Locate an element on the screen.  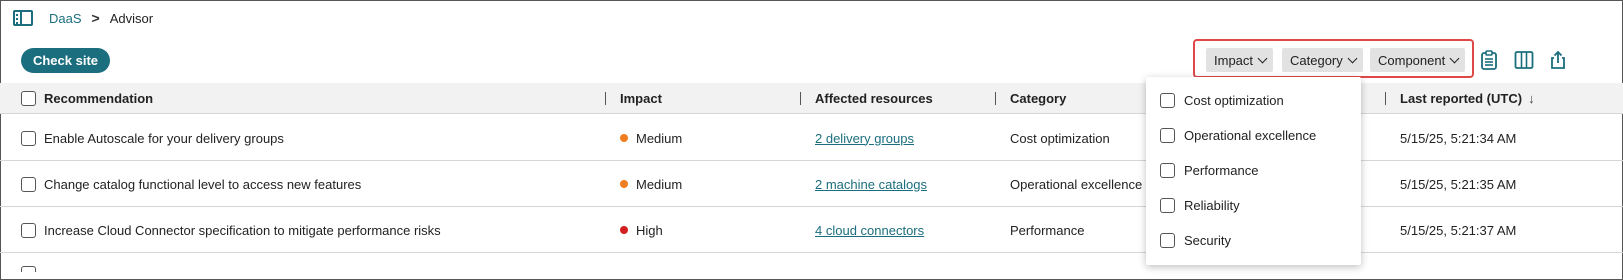
affected-cell: 4 cloud connectors is located at coordinates (869, 230).